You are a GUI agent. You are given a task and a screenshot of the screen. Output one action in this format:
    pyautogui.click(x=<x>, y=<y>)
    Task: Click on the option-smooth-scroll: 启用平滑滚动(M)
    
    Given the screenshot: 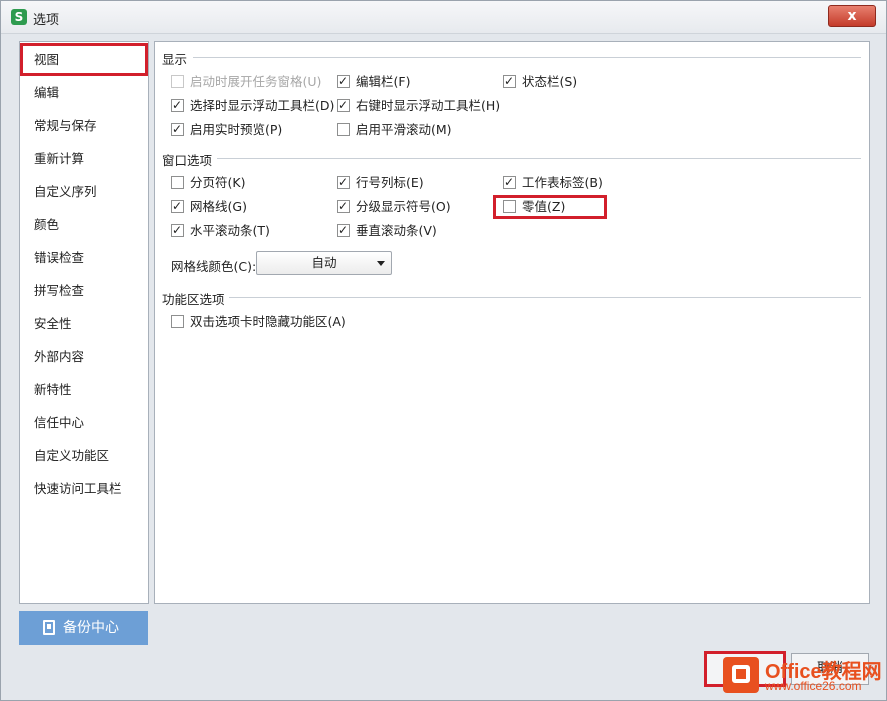 What is the action you would take?
    pyautogui.click(x=394, y=130)
    